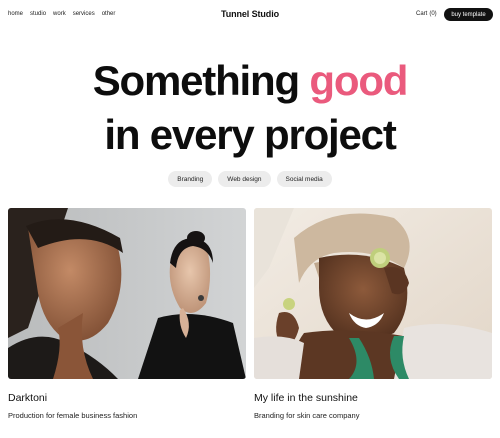 This screenshot has height=438, width=500. What do you see at coordinates (358, 80) in the screenshot?
I see `hero-accent-word: good` at bounding box center [358, 80].